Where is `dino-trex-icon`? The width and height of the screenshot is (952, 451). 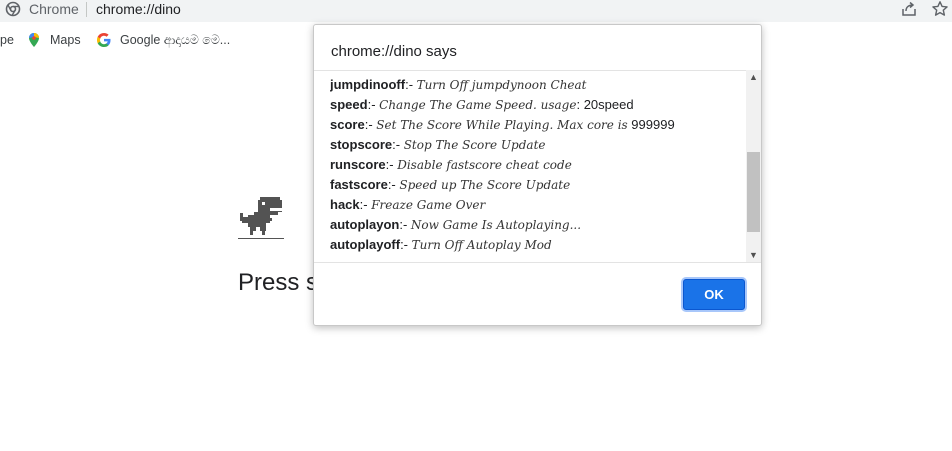 dino-trex-icon is located at coordinates (261, 218).